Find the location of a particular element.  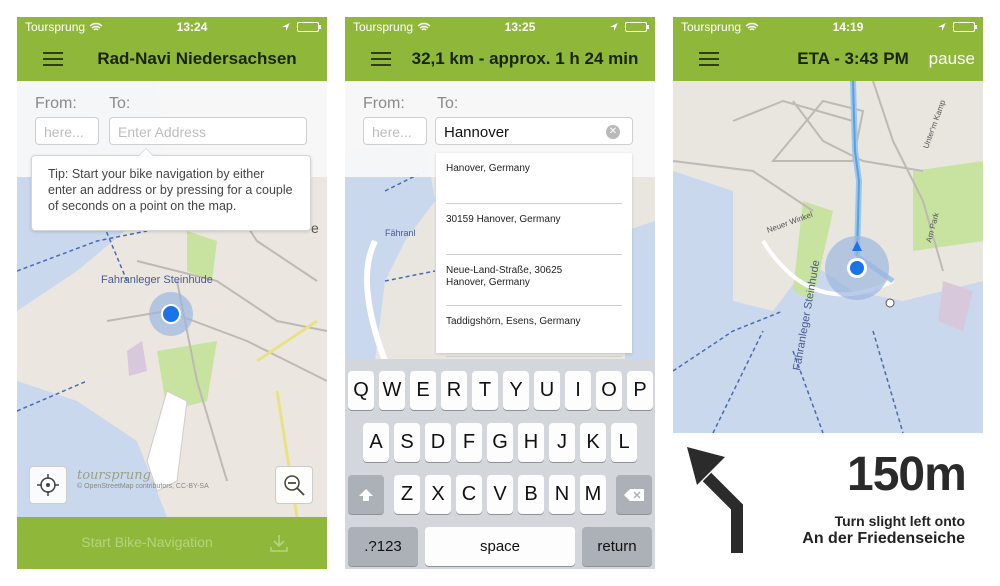

key: X is located at coordinates (438, 494).